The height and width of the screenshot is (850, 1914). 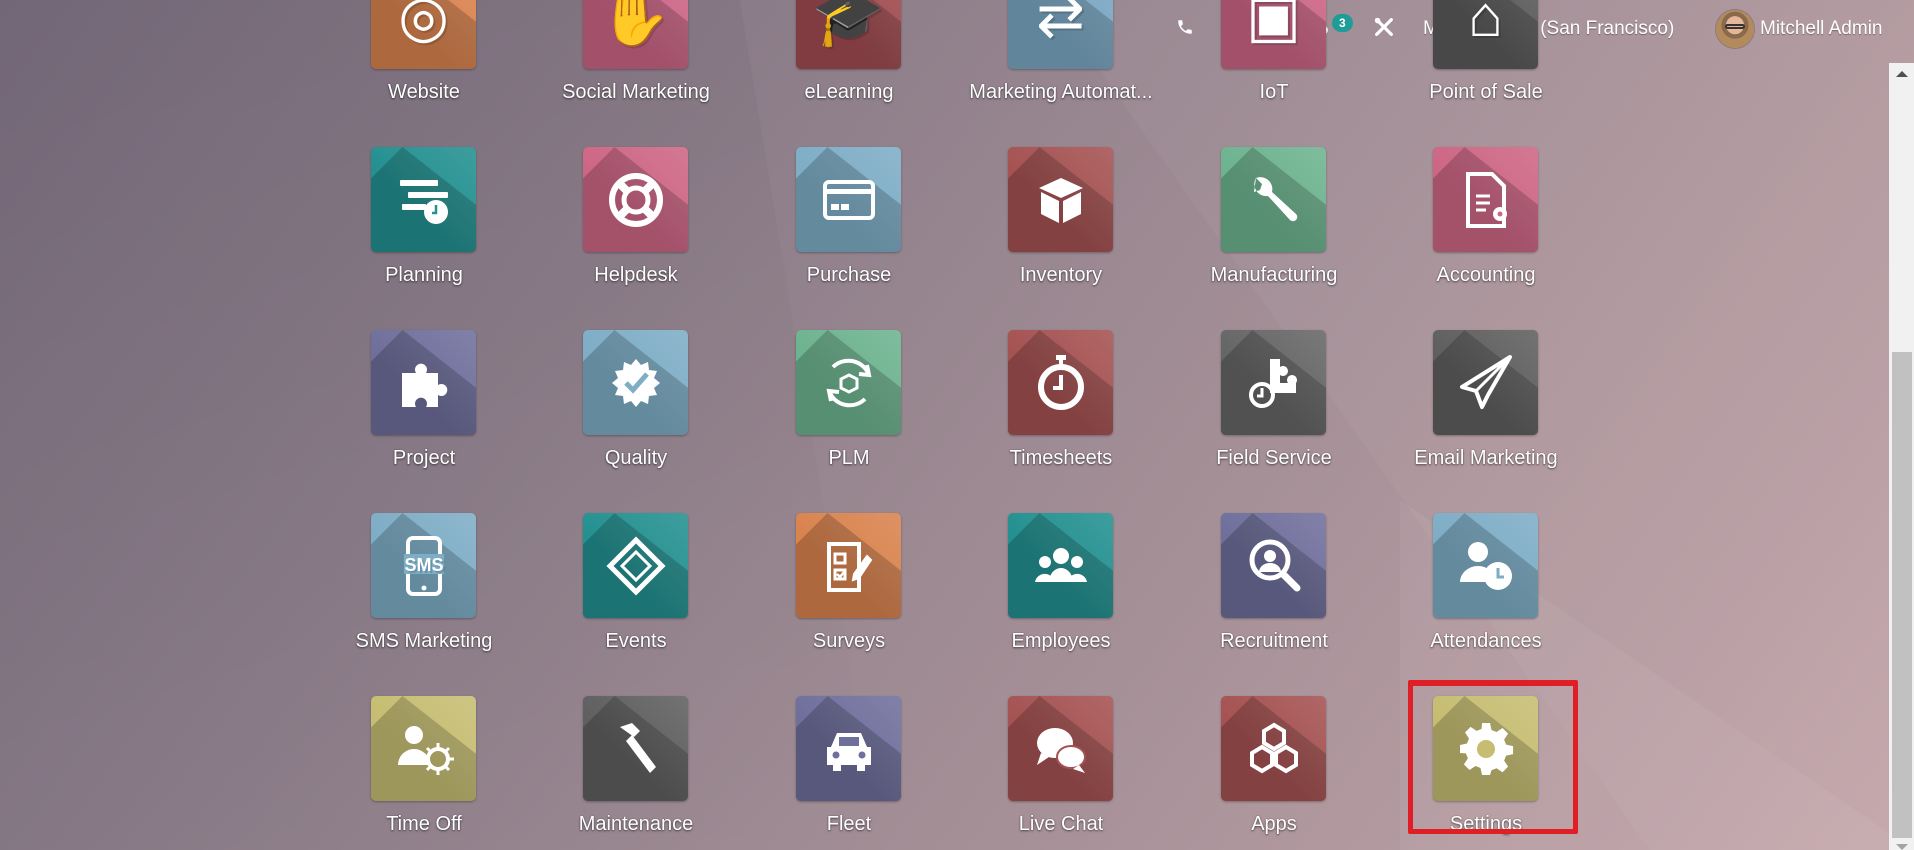 I want to click on app-sms-marketing: SMS SMS Marketing, so click(x=424, y=588).